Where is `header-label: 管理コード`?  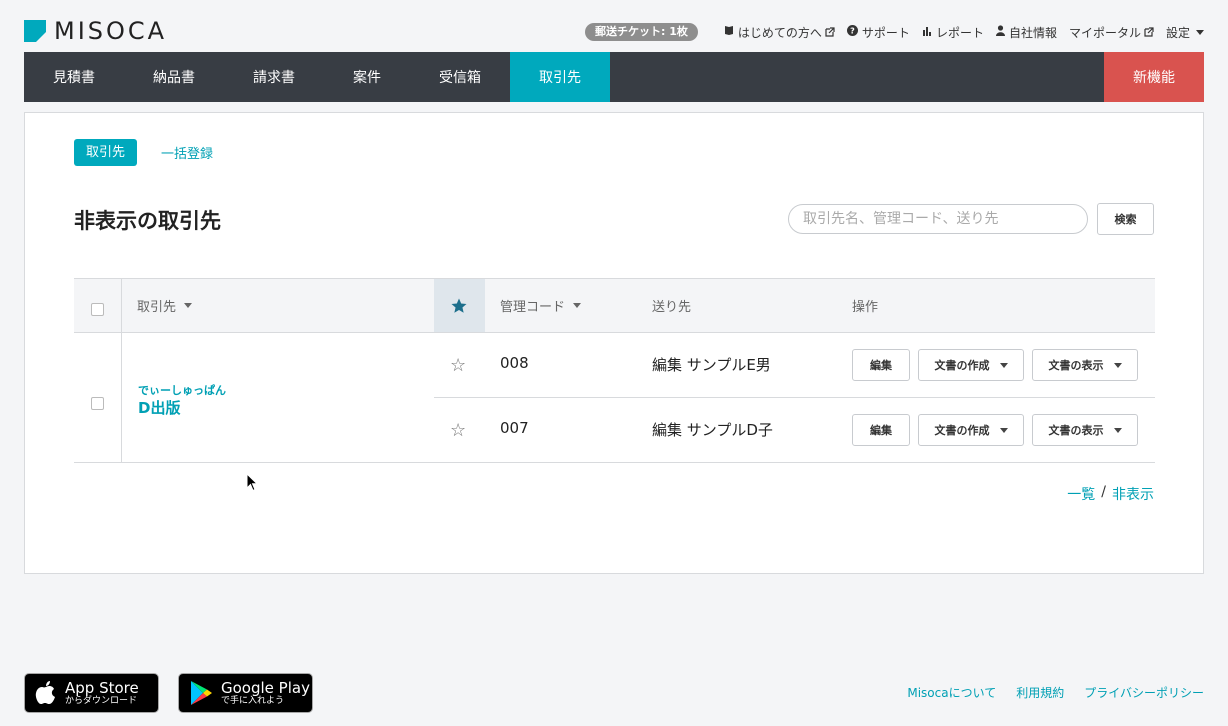 header-label: 管理コード is located at coordinates (533, 307).